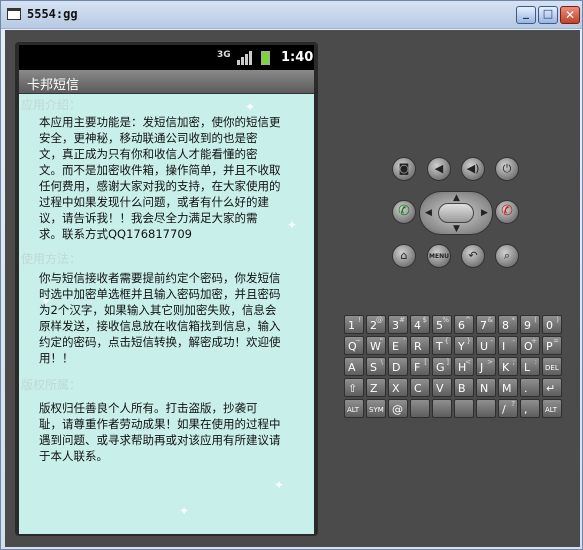 The image size is (583, 550). What do you see at coordinates (439, 256) in the screenshot?
I see `menu-button: MENU` at bounding box center [439, 256].